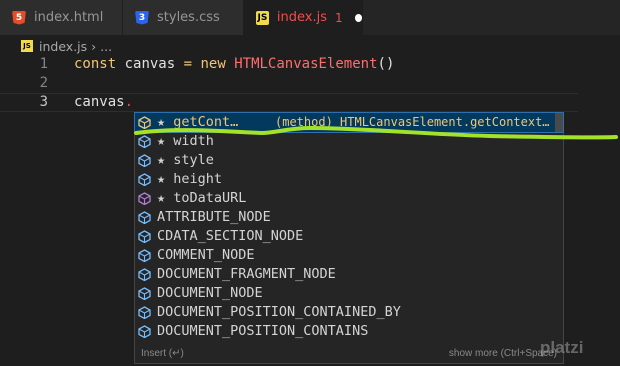  Describe the element at coordinates (349, 160) in the screenshot. I see `suggestion-item: ★ style` at that location.